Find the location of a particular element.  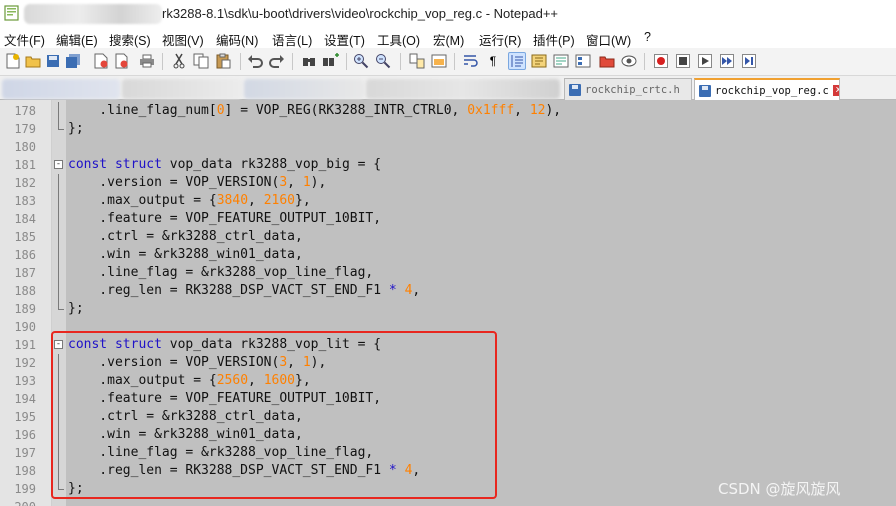

code-line: 200 is located at coordinates (448, 502).